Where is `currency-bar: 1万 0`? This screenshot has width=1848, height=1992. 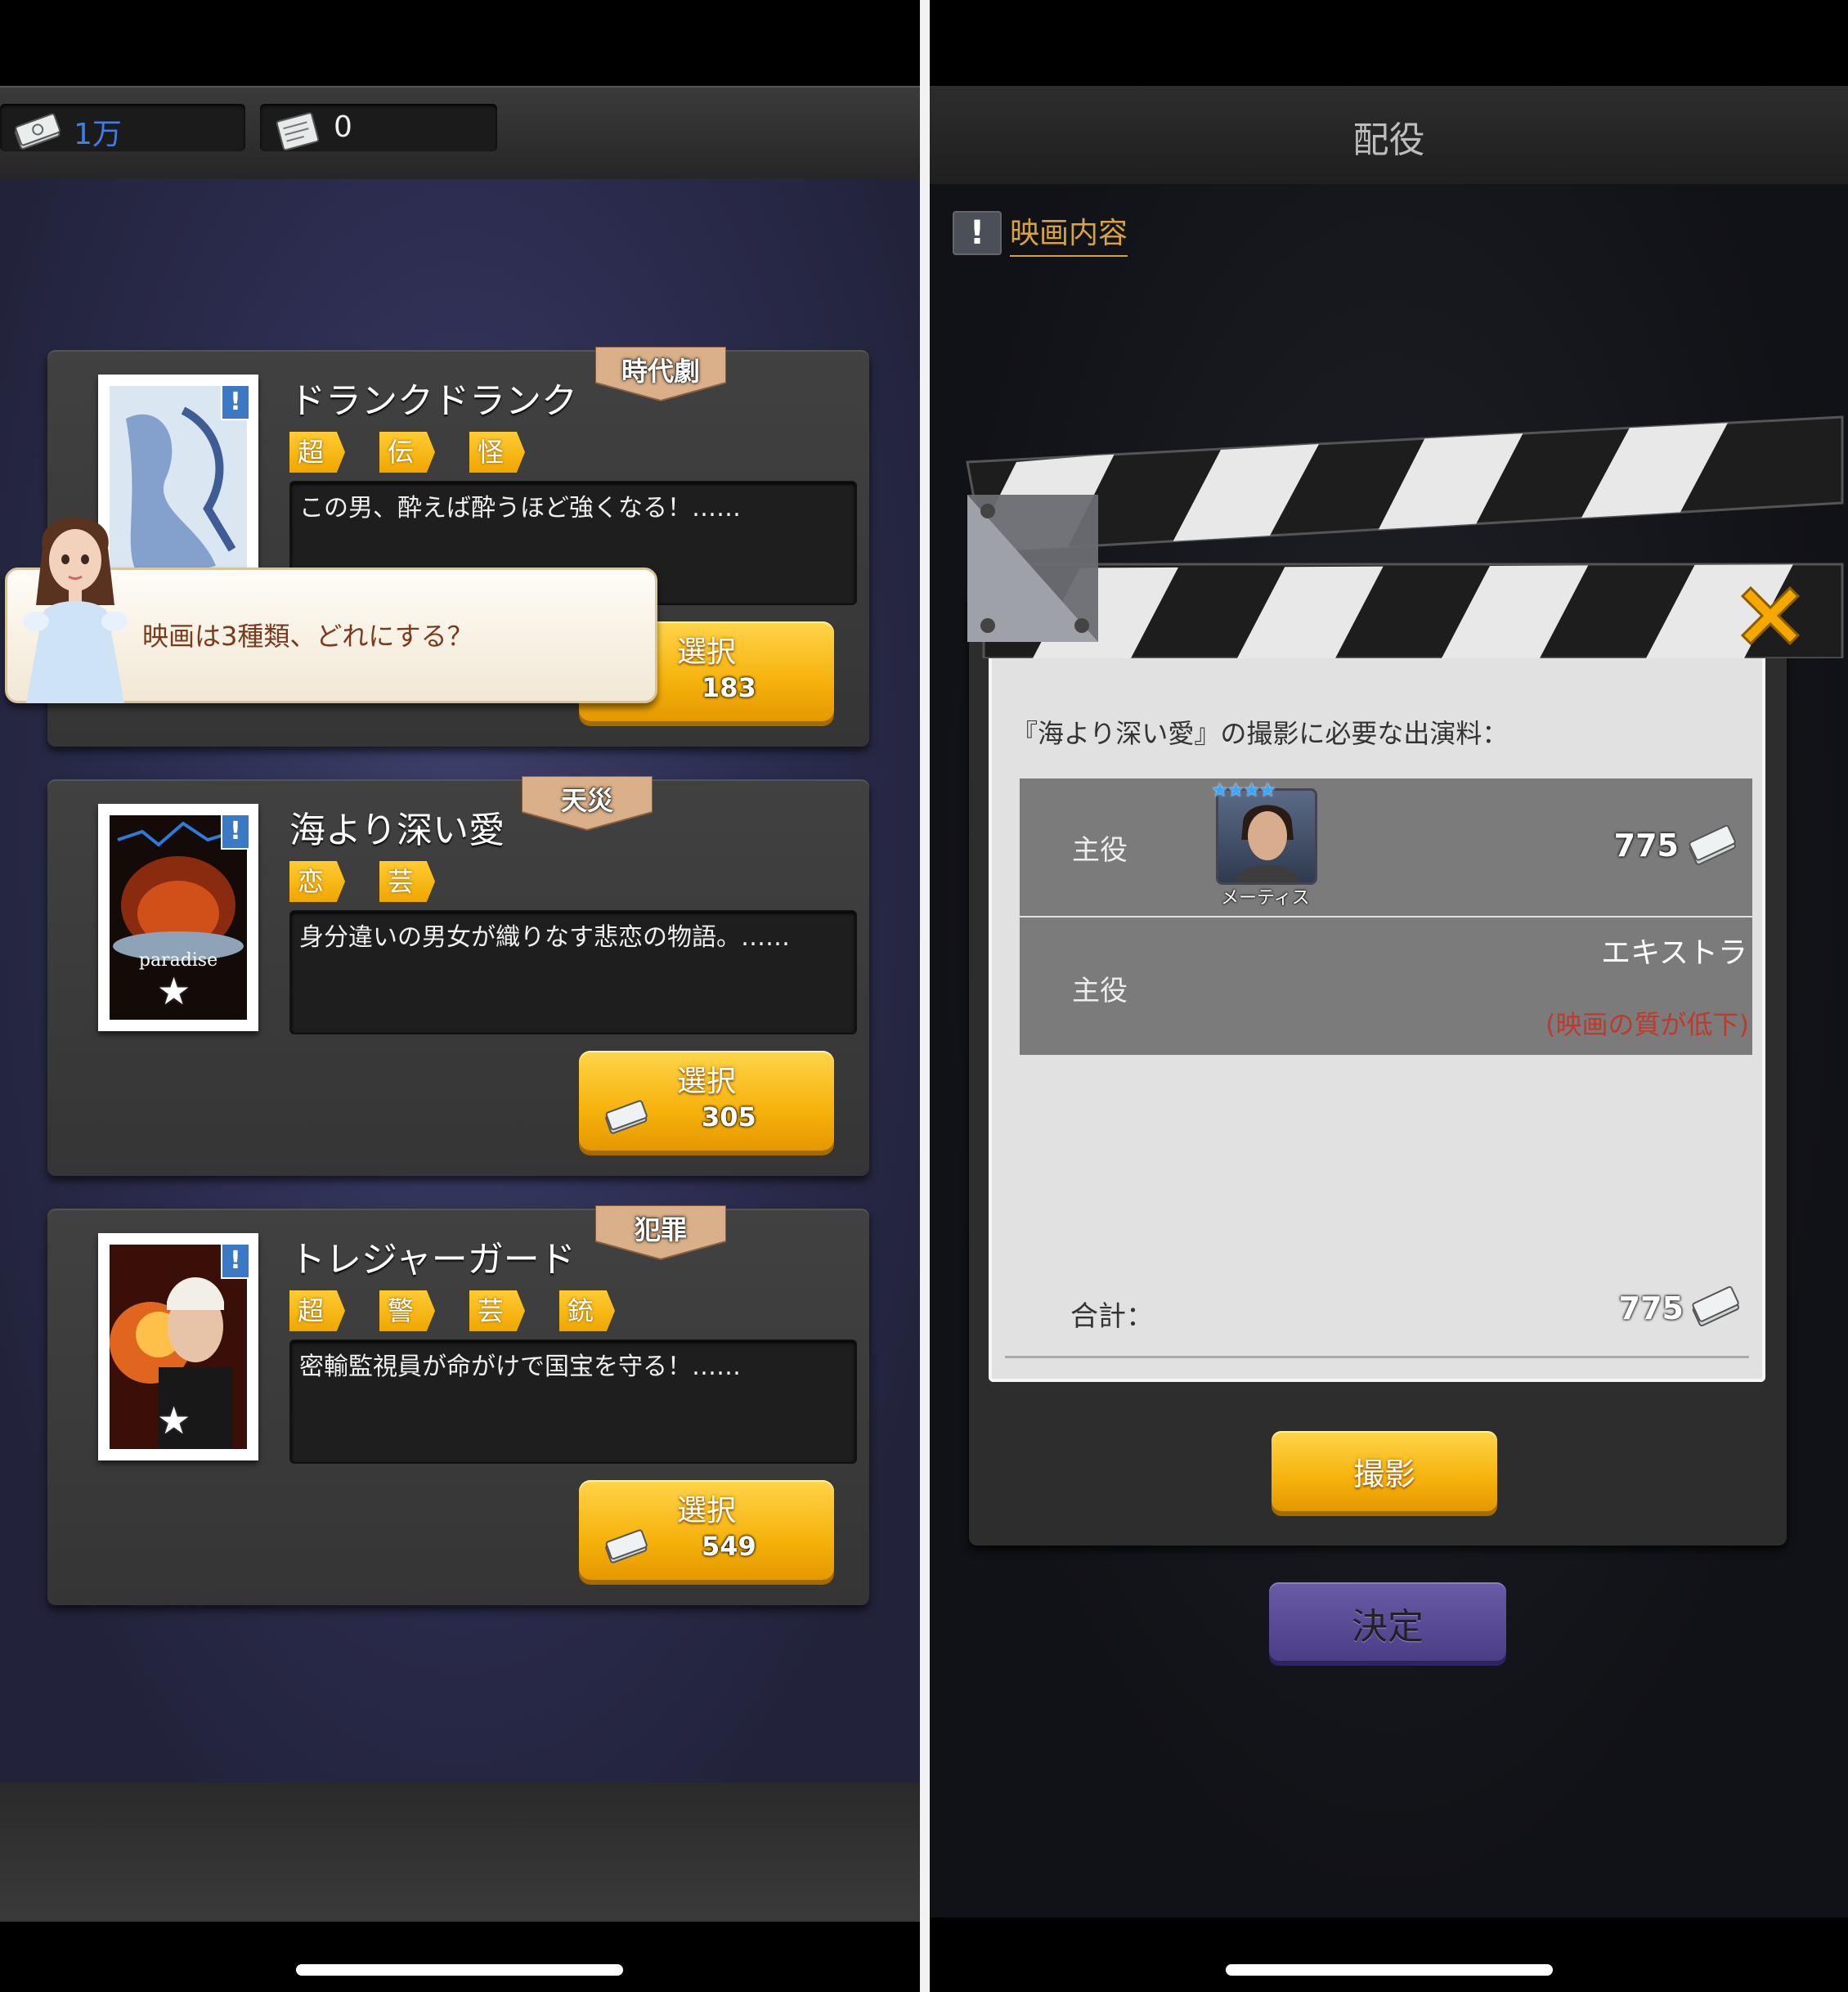 currency-bar: 1万 0 is located at coordinates (460, 132).